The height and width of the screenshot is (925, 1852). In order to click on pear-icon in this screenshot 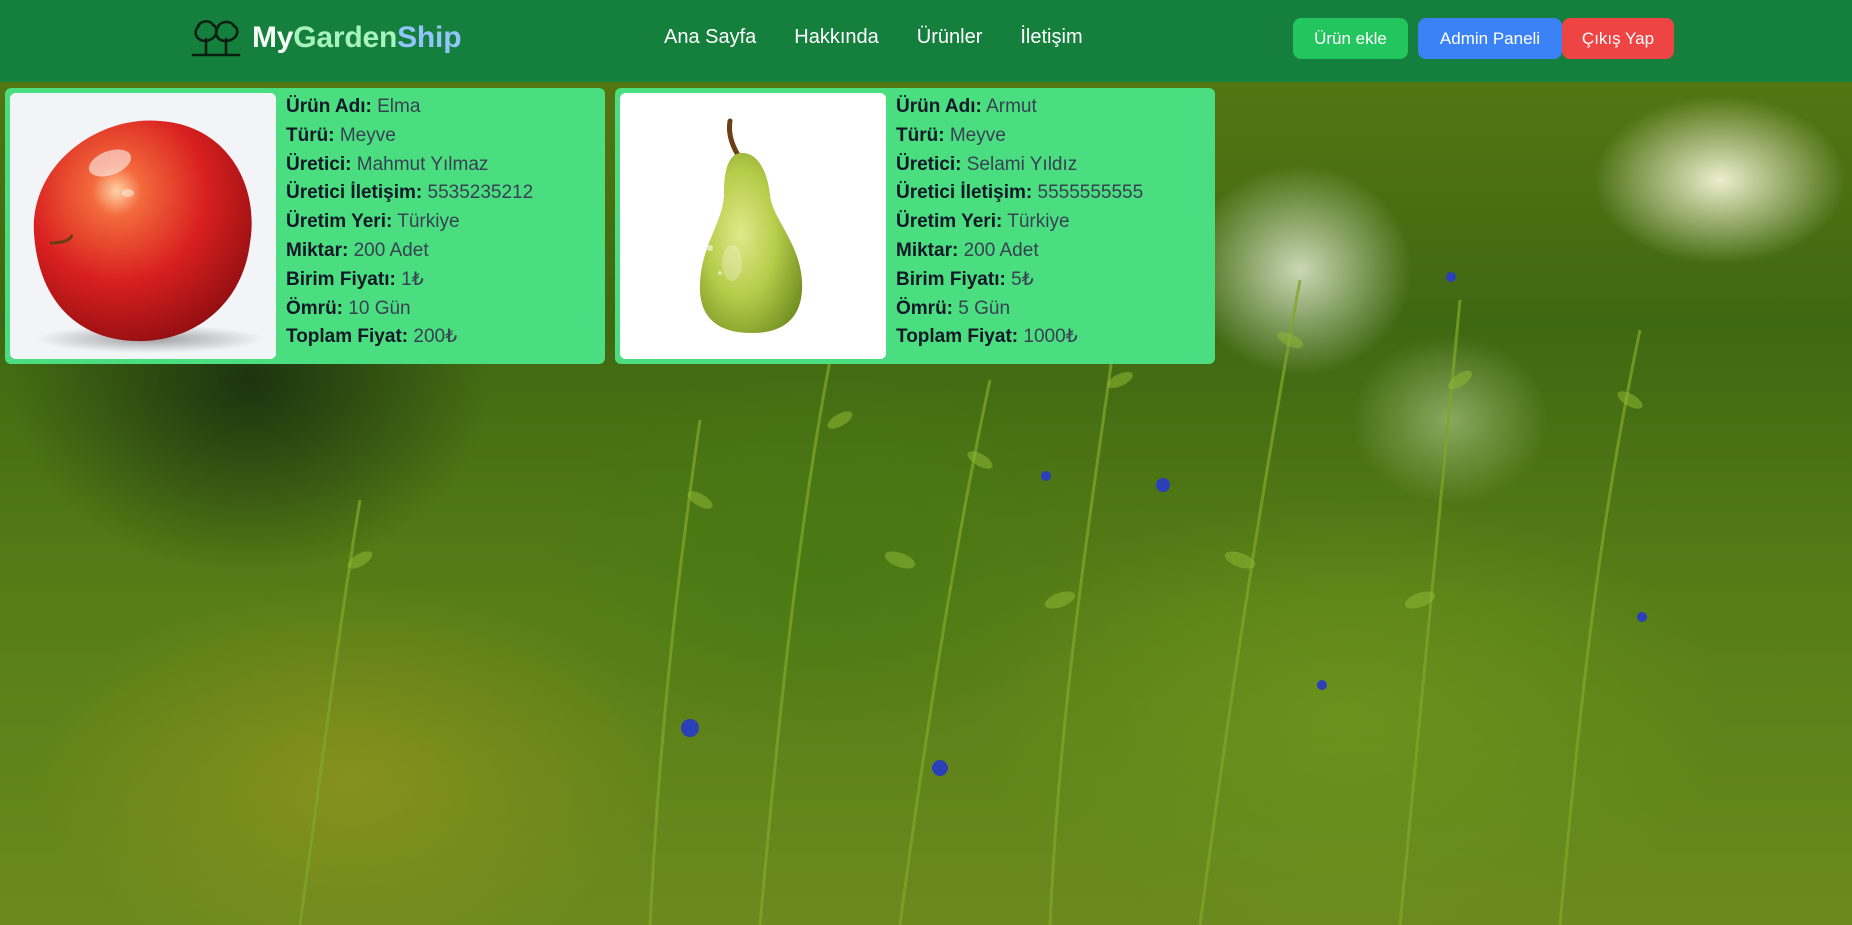, I will do `click(753, 226)`.